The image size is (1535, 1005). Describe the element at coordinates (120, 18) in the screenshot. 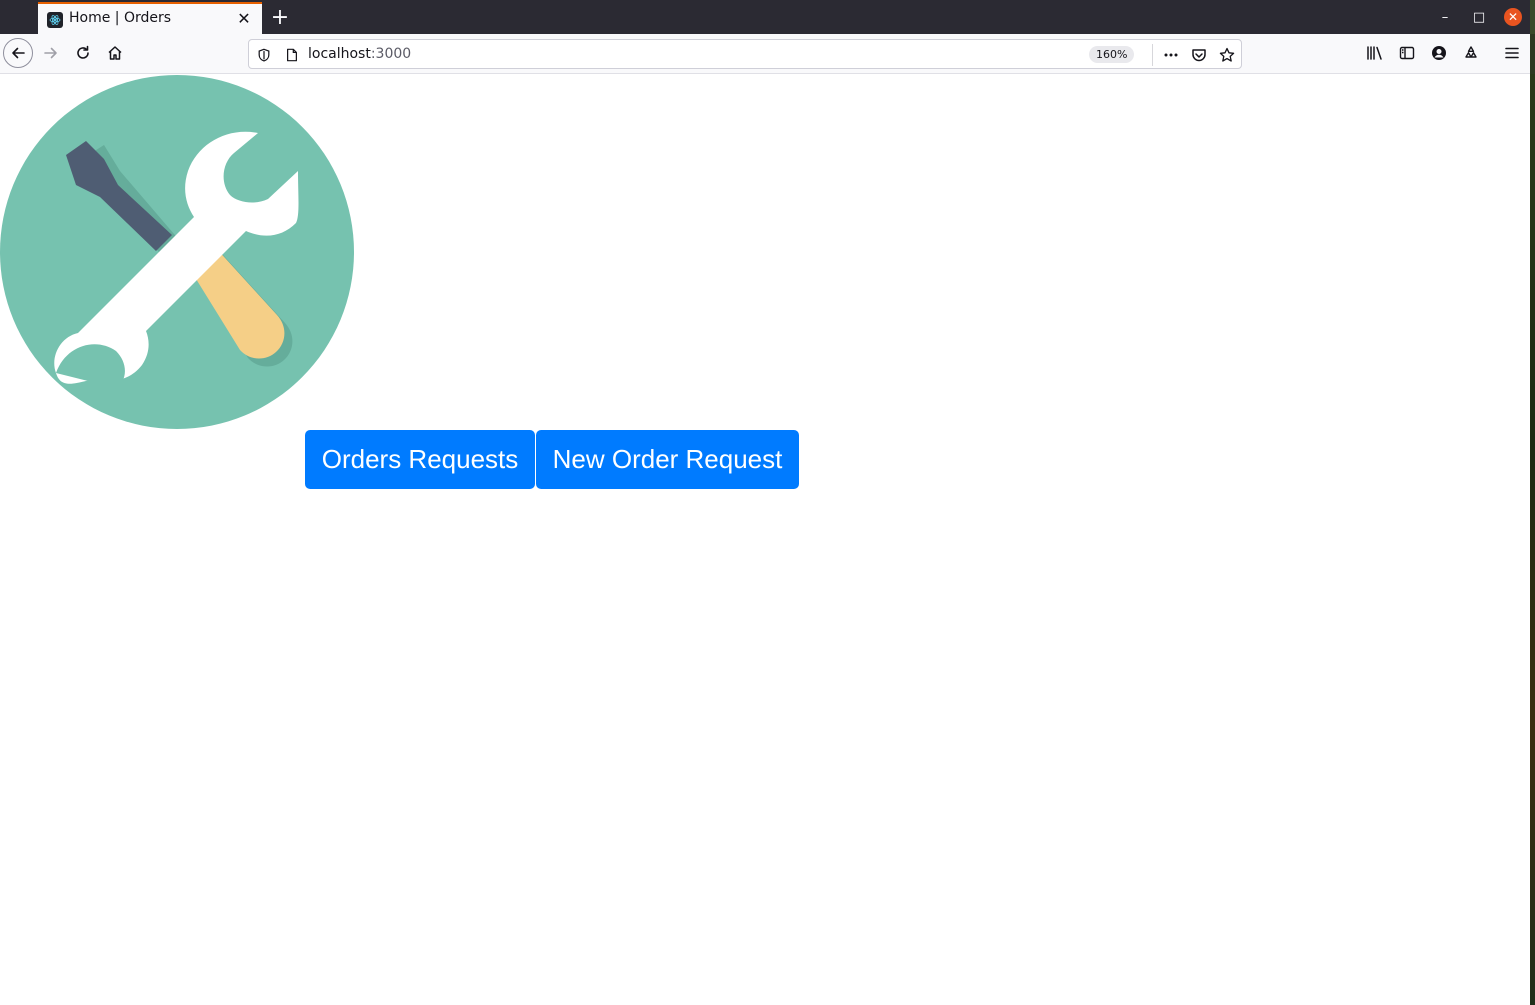

I see `tab-title: Home | Orders` at that location.